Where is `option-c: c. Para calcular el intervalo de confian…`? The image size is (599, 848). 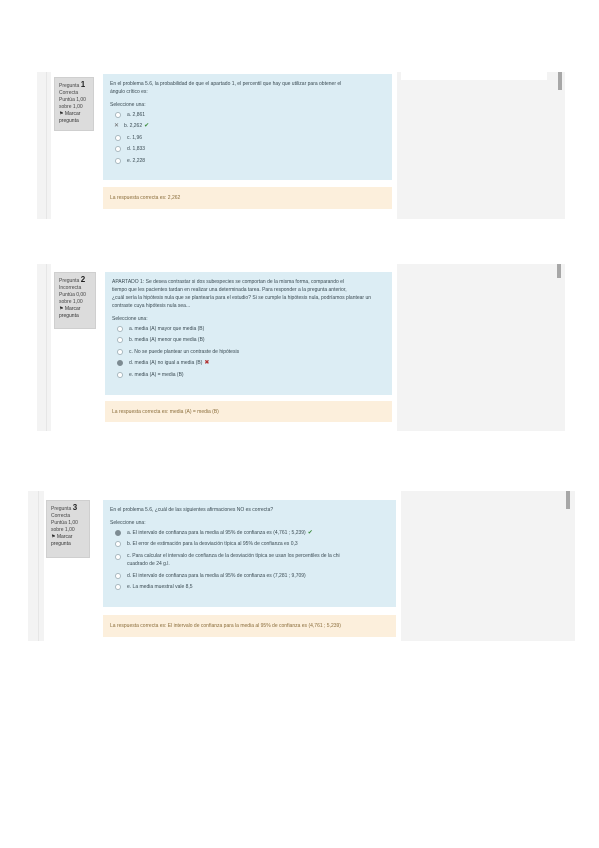
option-c: c. Para calcular el intervalo de confian… is located at coordinates (249, 560).